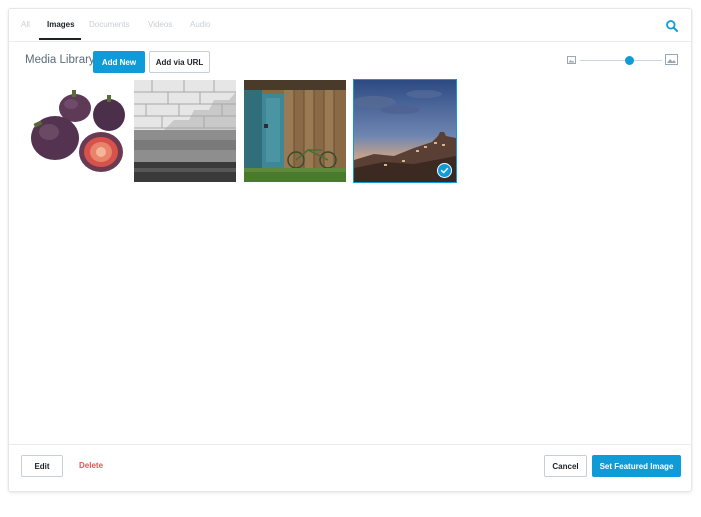 The width and height of the screenshot is (701, 517). What do you see at coordinates (179, 62) in the screenshot?
I see `add-via-url-button: Add via URL` at bounding box center [179, 62].